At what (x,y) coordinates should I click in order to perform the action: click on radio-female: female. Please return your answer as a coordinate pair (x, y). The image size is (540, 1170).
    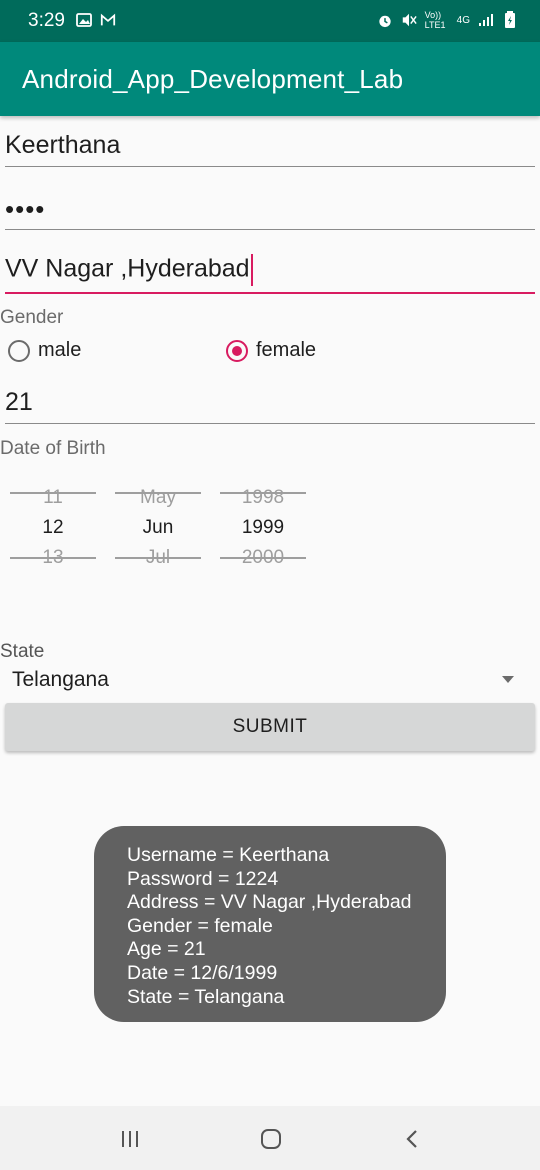
    Looking at the image, I should click on (271, 350).